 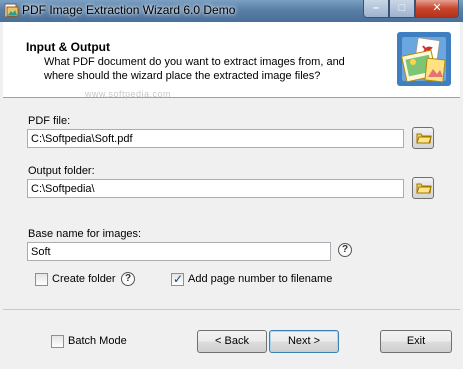 What do you see at coordinates (129, 10) in the screenshot?
I see `window-title: PDF Image Extraction Wizard 6.0 Demo` at bounding box center [129, 10].